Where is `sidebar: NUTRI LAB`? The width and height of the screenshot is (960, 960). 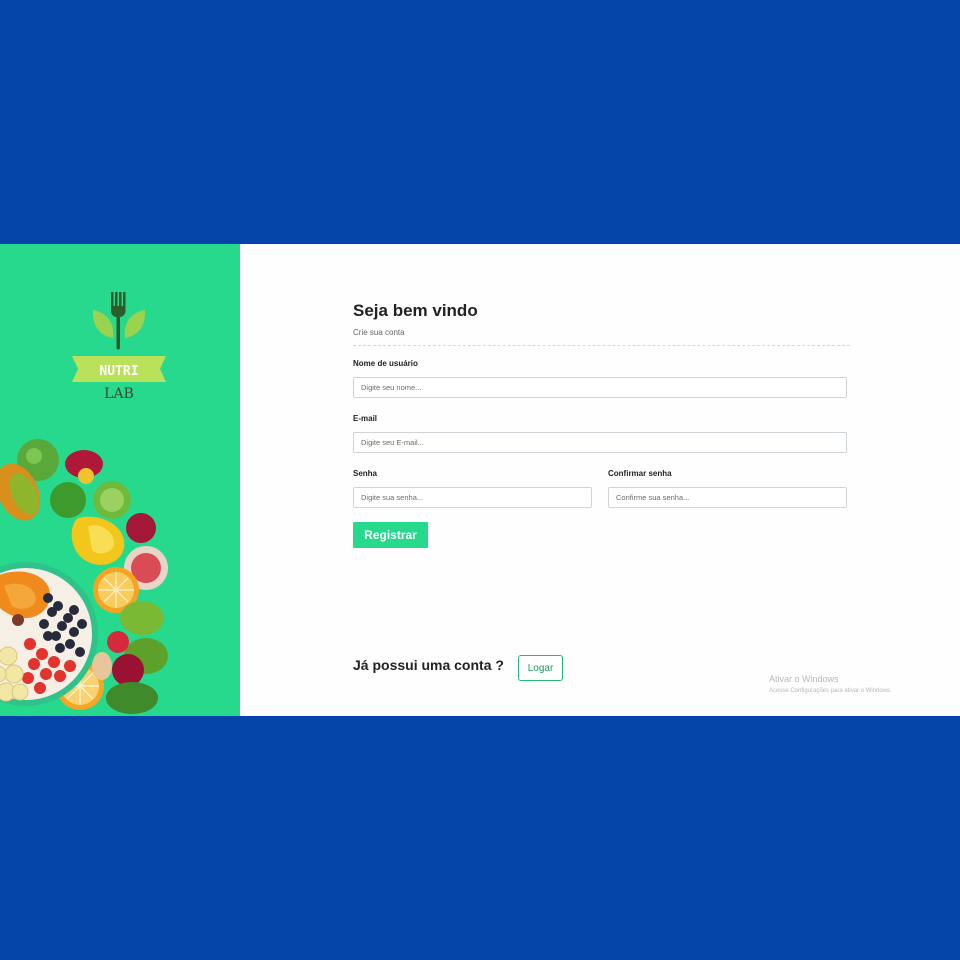 sidebar: NUTRI LAB is located at coordinates (120, 480).